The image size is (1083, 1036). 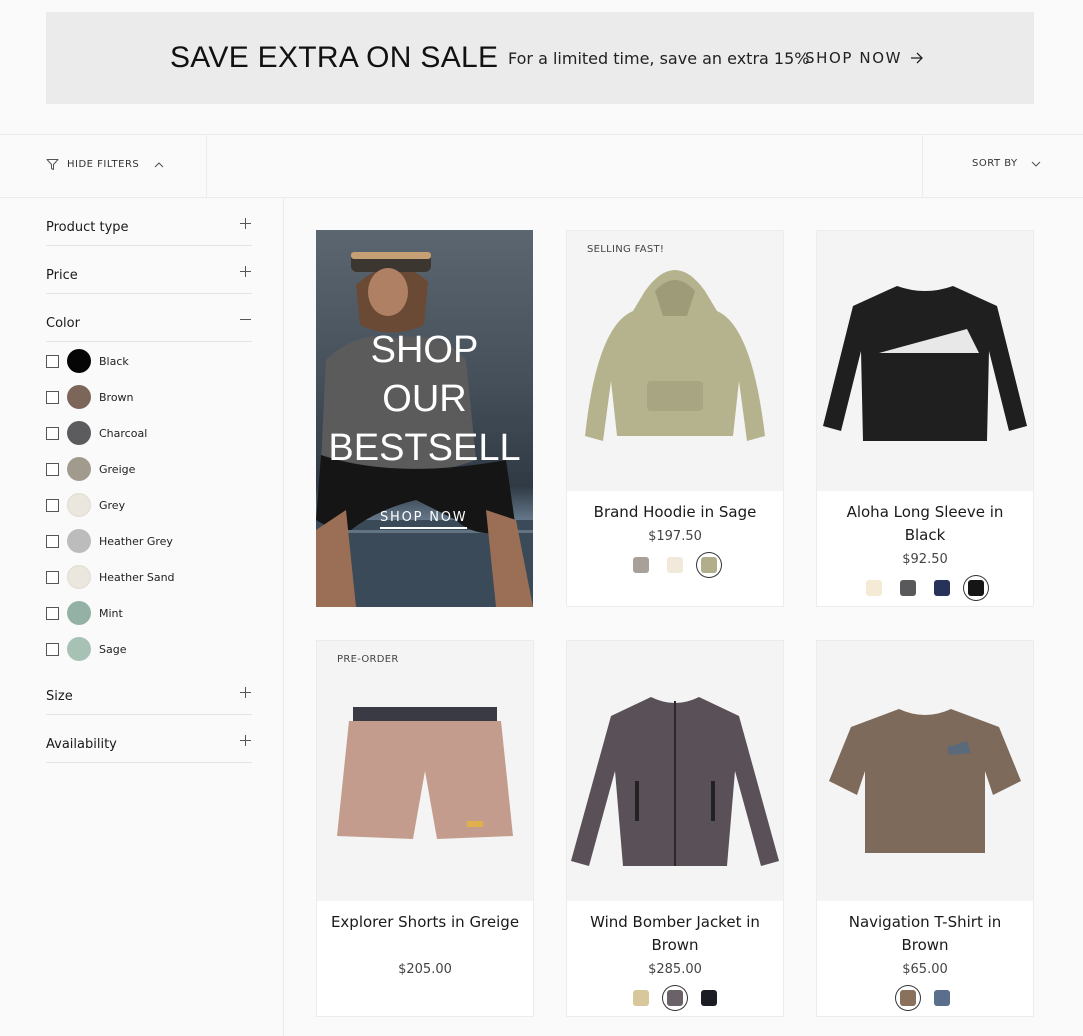 I want to click on color-option-heather-grey: Heather Grey, so click(x=146, y=541).